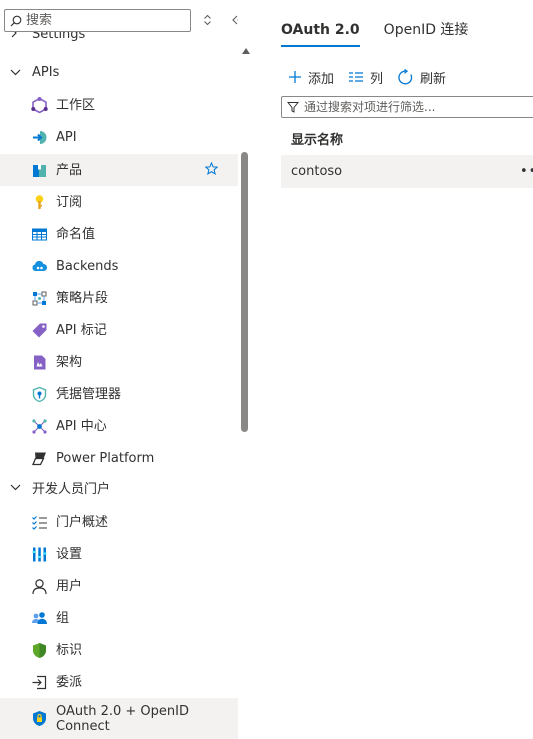 The width and height of the screenshot is (533, 739). I want to click on settings-bars-icon, so click(39, 554).